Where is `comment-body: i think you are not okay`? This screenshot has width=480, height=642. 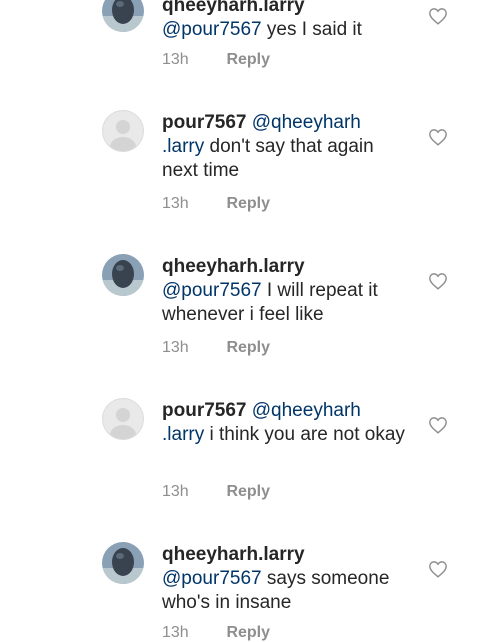 comment-body: i think you are not okay is located at coordinates (304, 434).